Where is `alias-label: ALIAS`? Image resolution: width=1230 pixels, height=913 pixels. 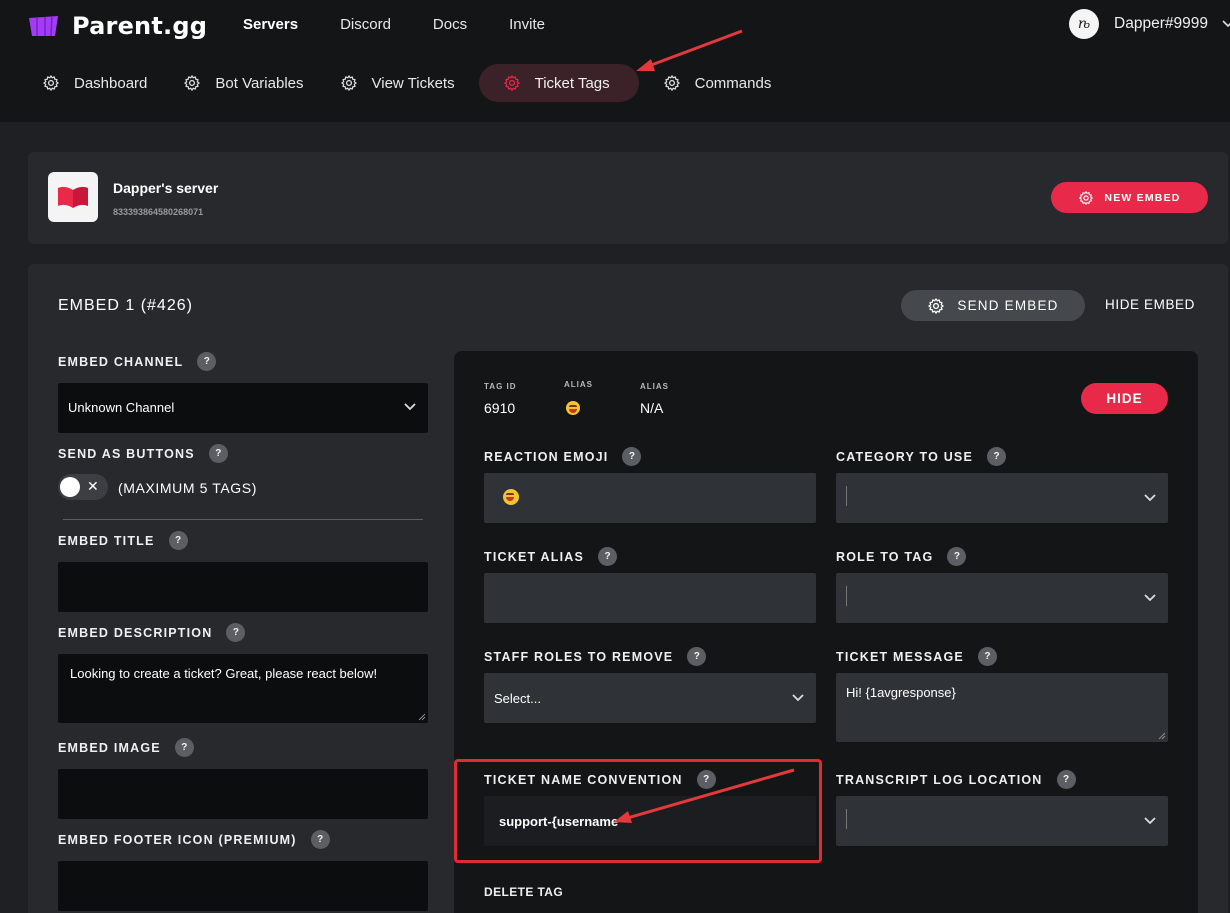
alias-label: ALIAS is located at coordinates (578, 384).